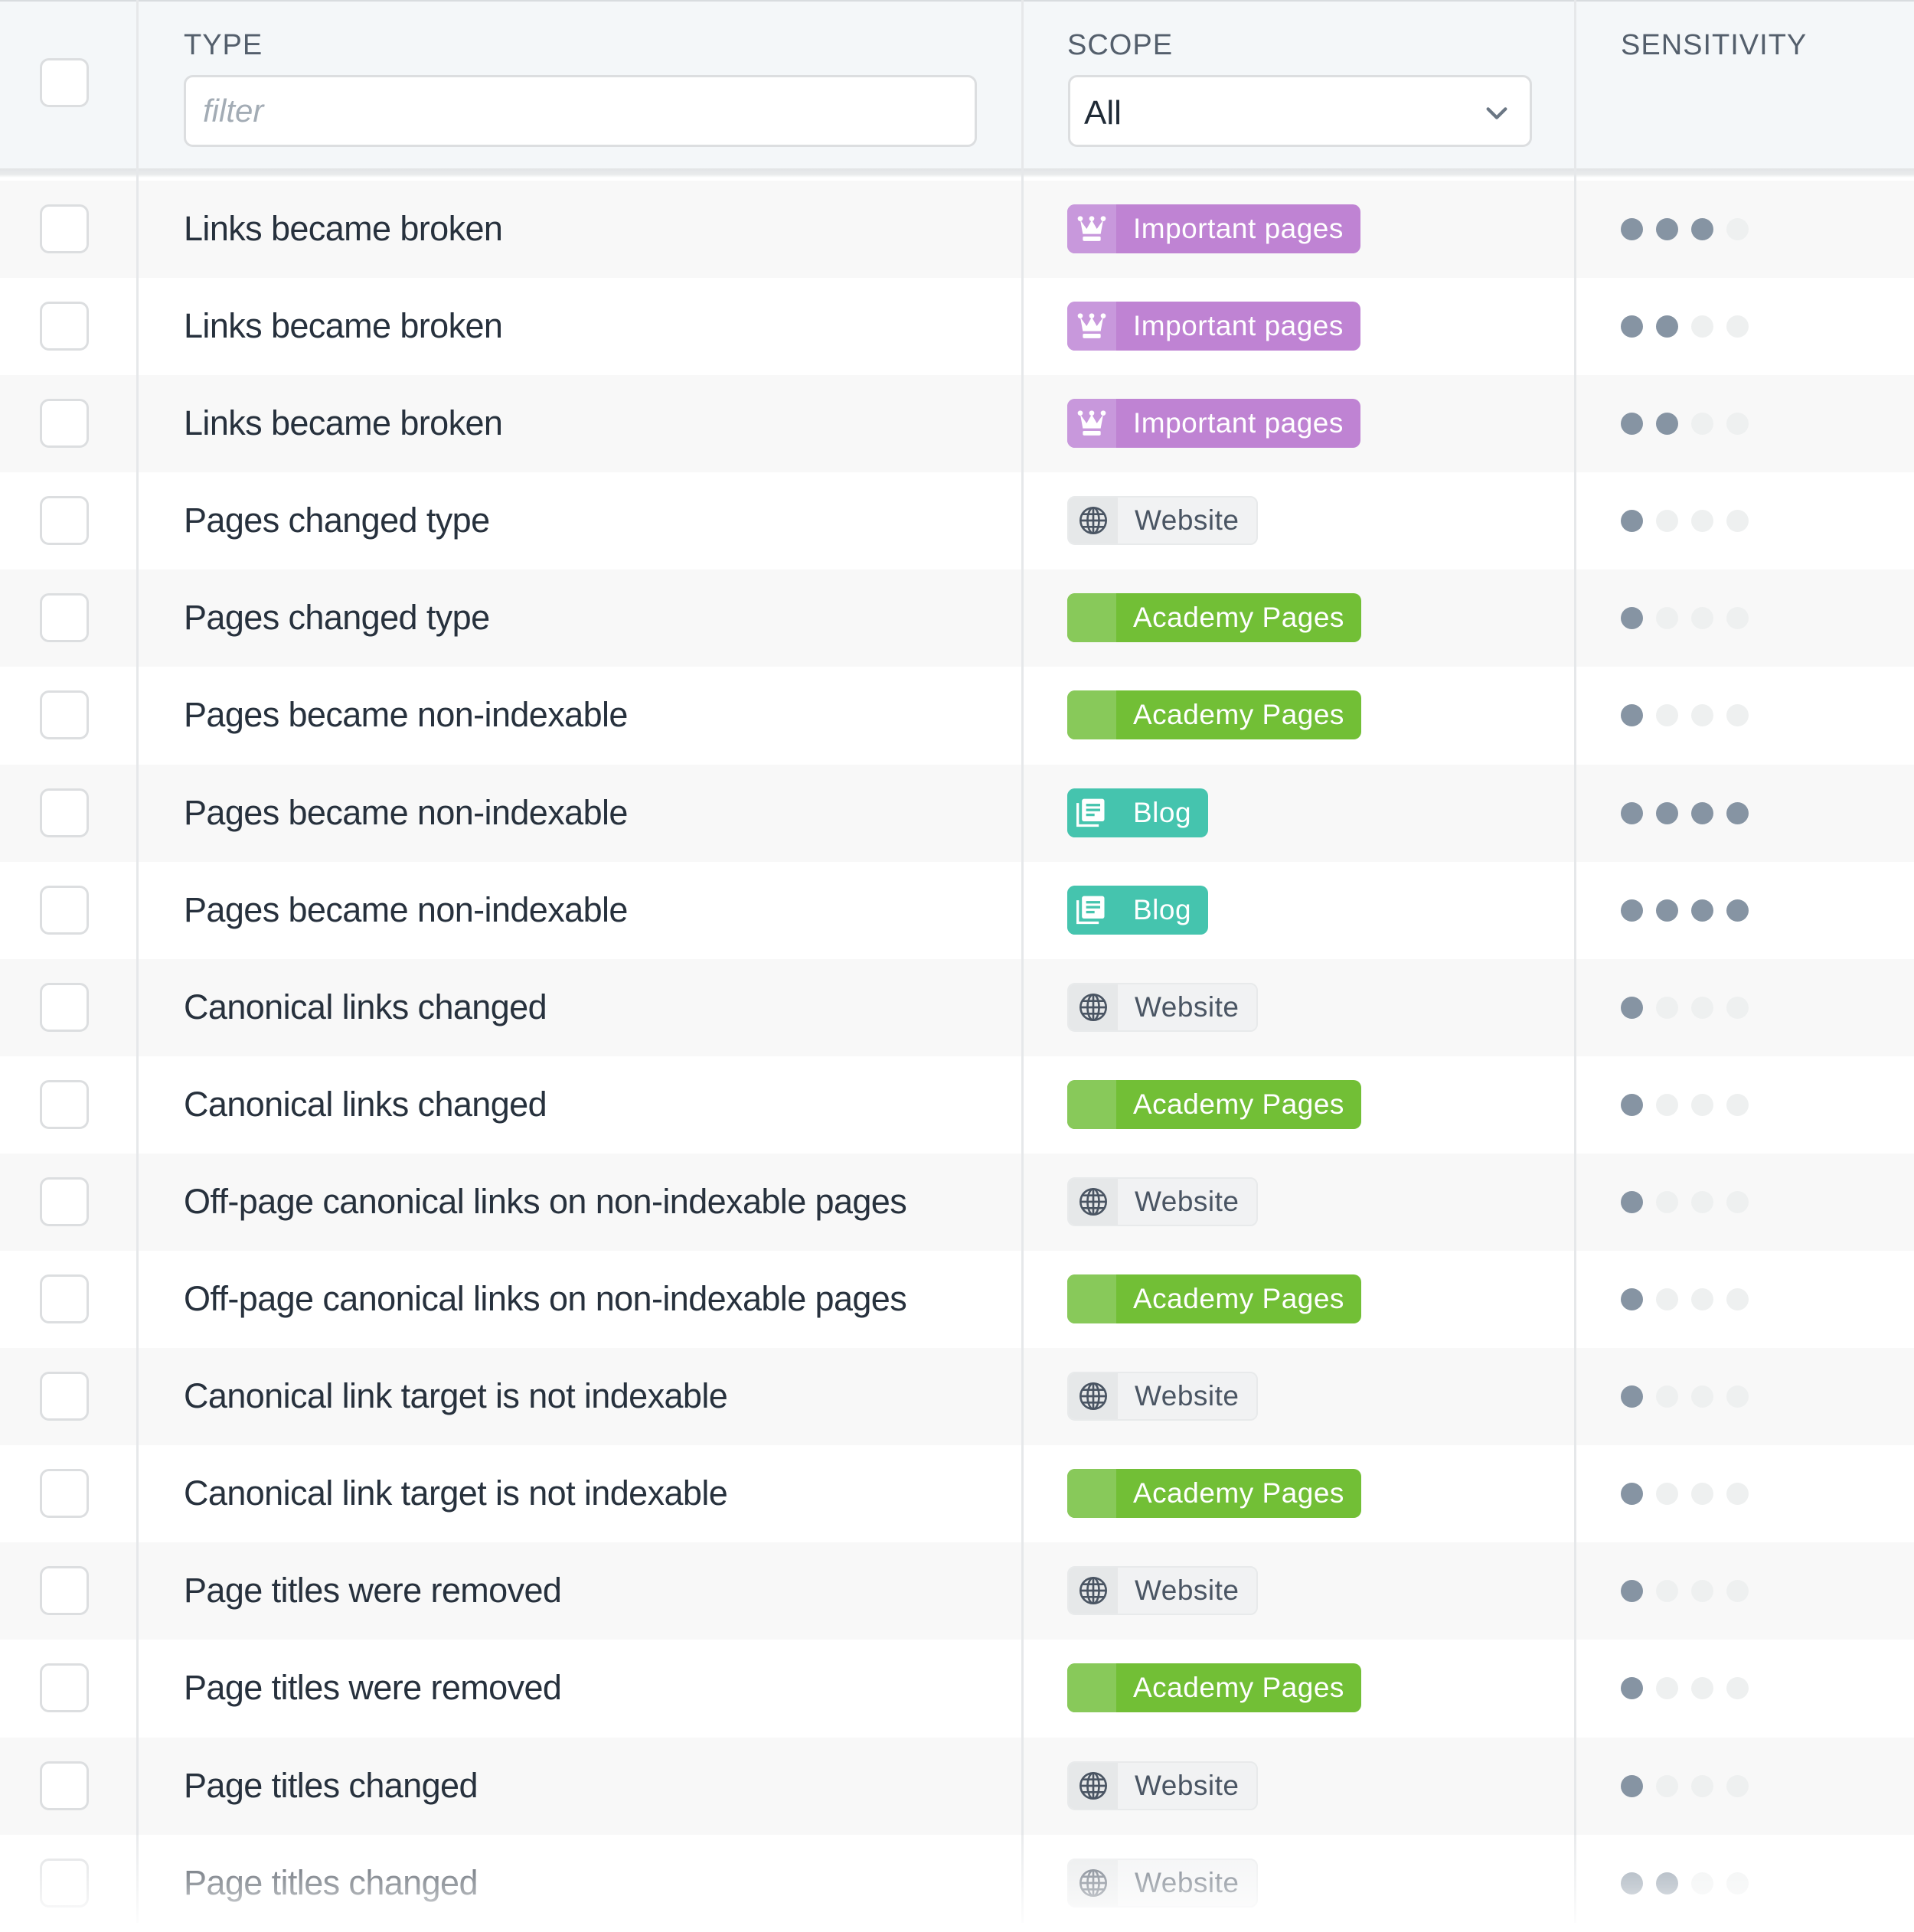 Image resolution: width=1914 pixels, height=1932 pixels. What do you see at coordinates (343, 423) in the screenshot?
I see `alert-type: Links became broken` at bounding box center [343, 423].